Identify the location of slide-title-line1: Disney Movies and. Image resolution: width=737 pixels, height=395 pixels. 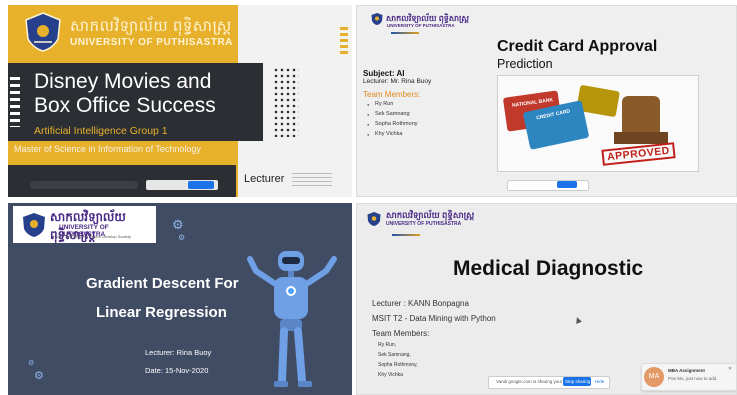
(123, 81).